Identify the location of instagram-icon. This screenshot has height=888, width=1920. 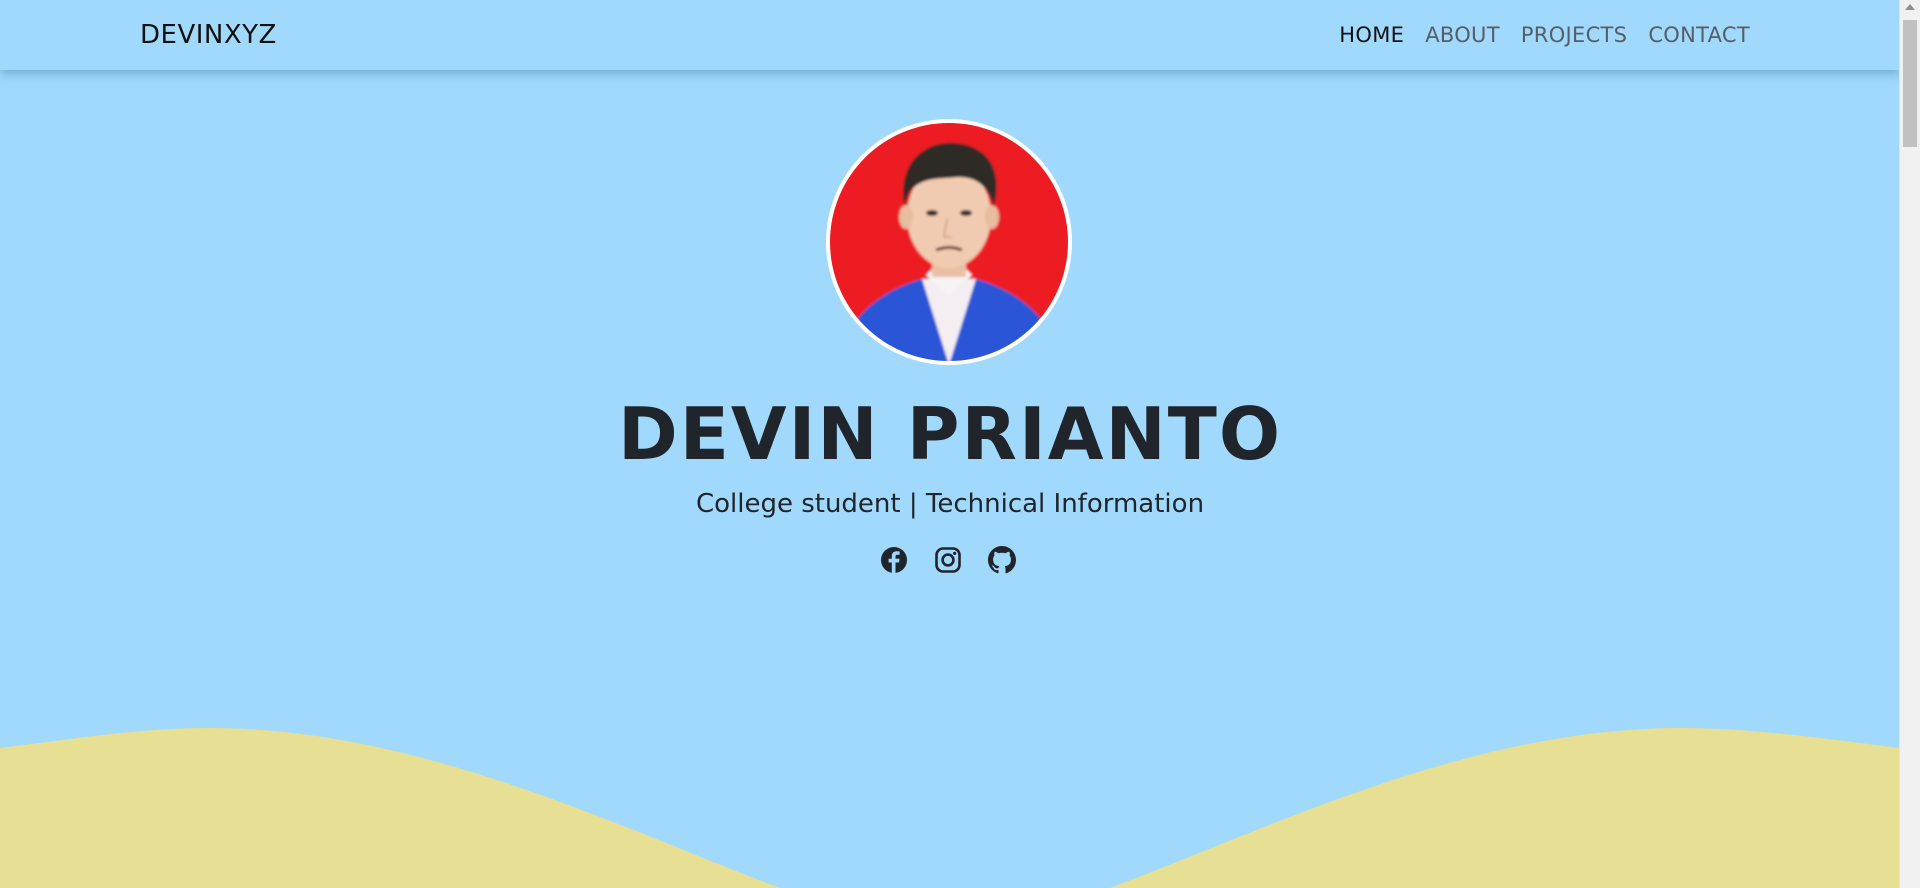
(948, 560).